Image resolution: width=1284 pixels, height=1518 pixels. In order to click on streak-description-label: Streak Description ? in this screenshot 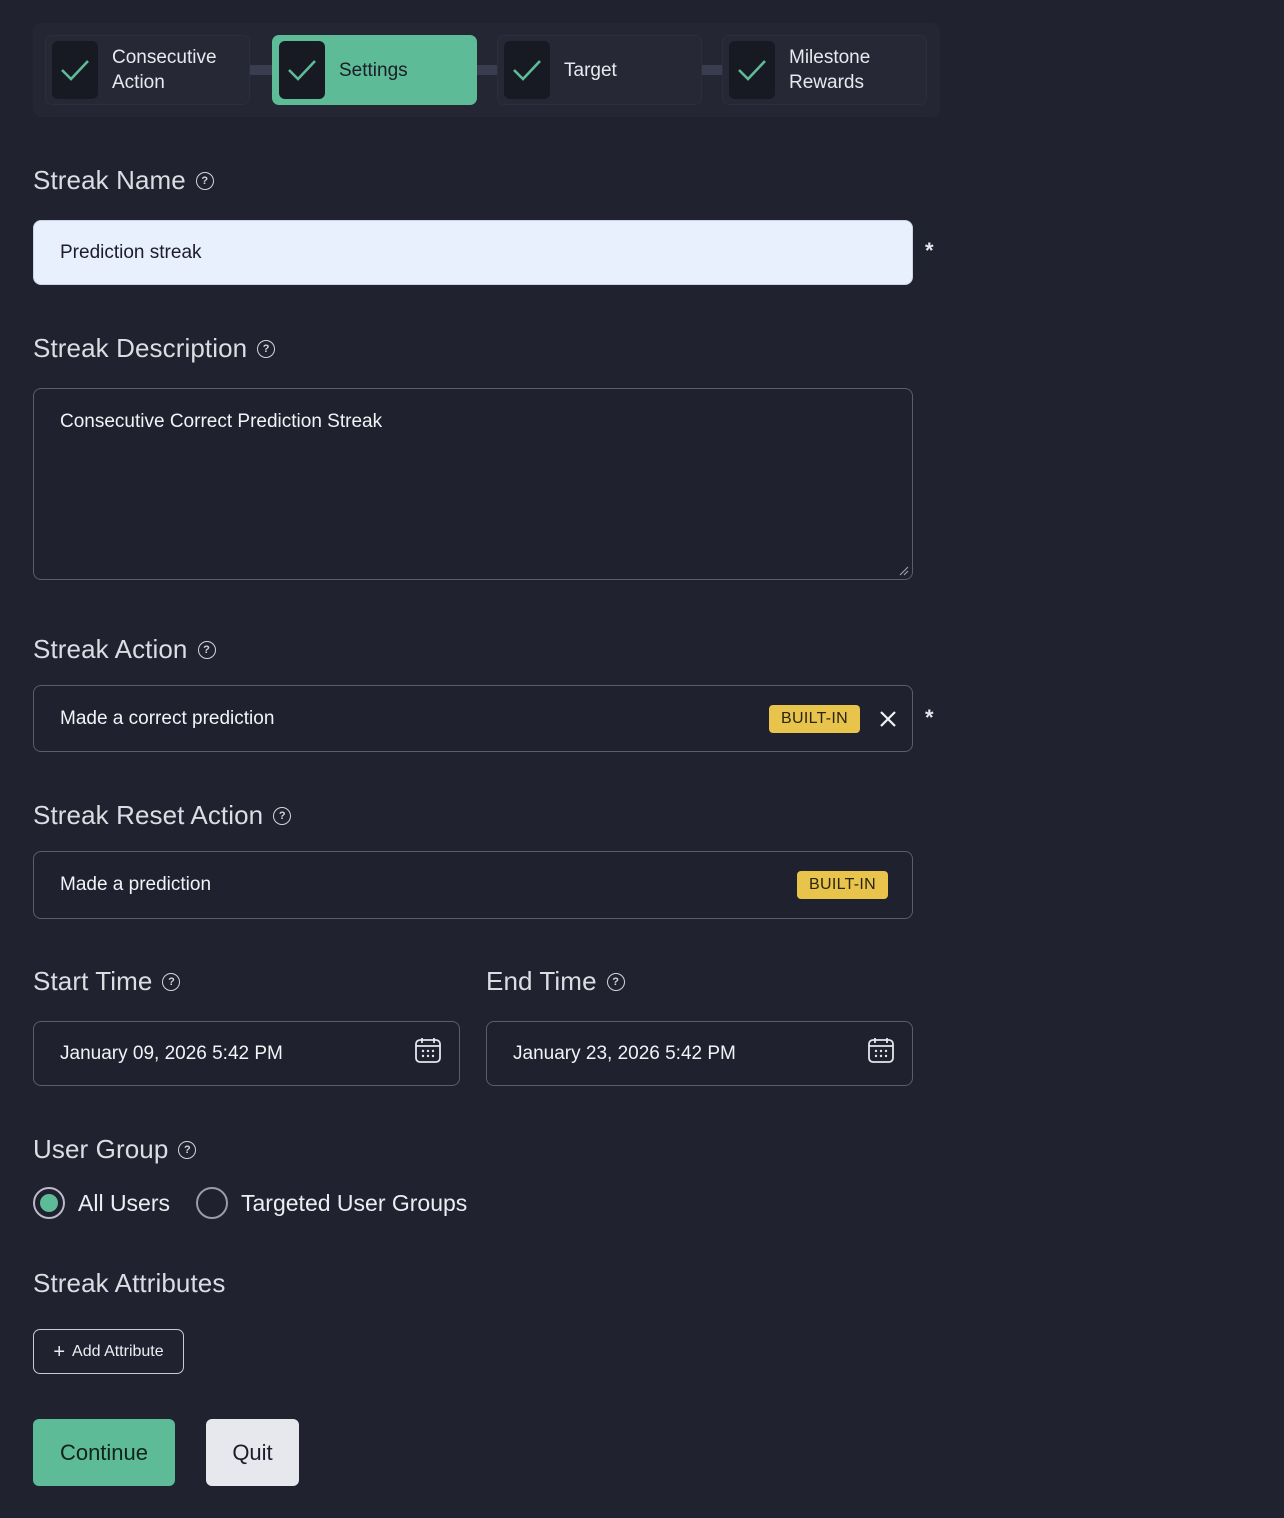, I will do `click(154, 348)`.